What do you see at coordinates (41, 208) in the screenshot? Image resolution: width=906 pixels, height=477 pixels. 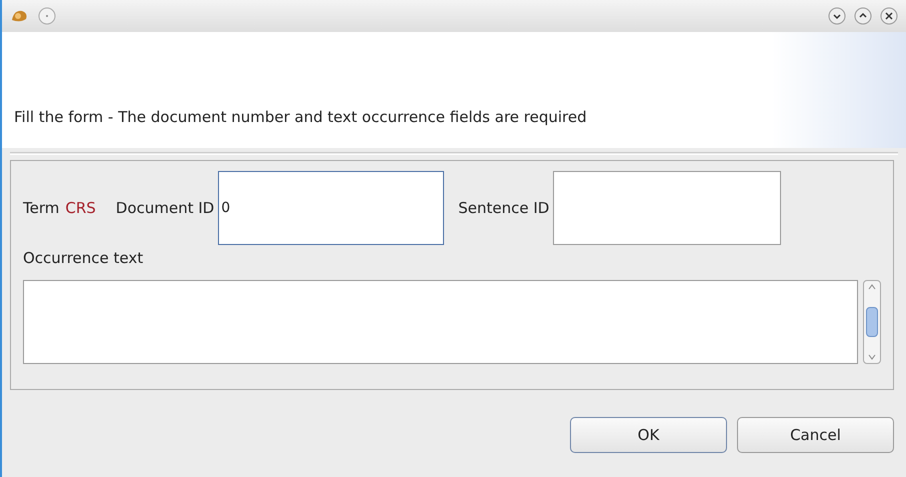 I see `term-label: Term` at bounding box center [41, 208].